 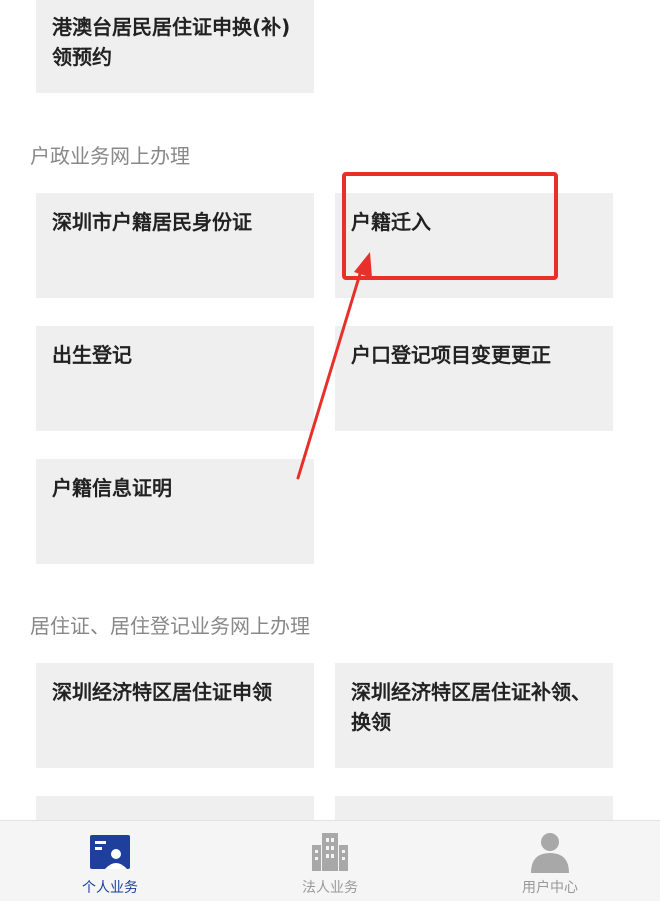 I want to click on tab-label: 用户中心, so click(x=550, y=888).